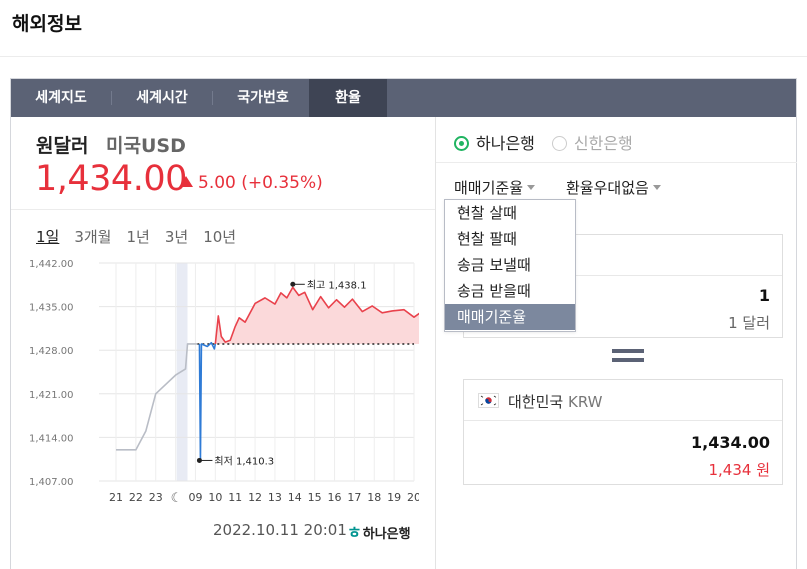  I want to click on krw-country-name: 대한민국, so click(536, 402).